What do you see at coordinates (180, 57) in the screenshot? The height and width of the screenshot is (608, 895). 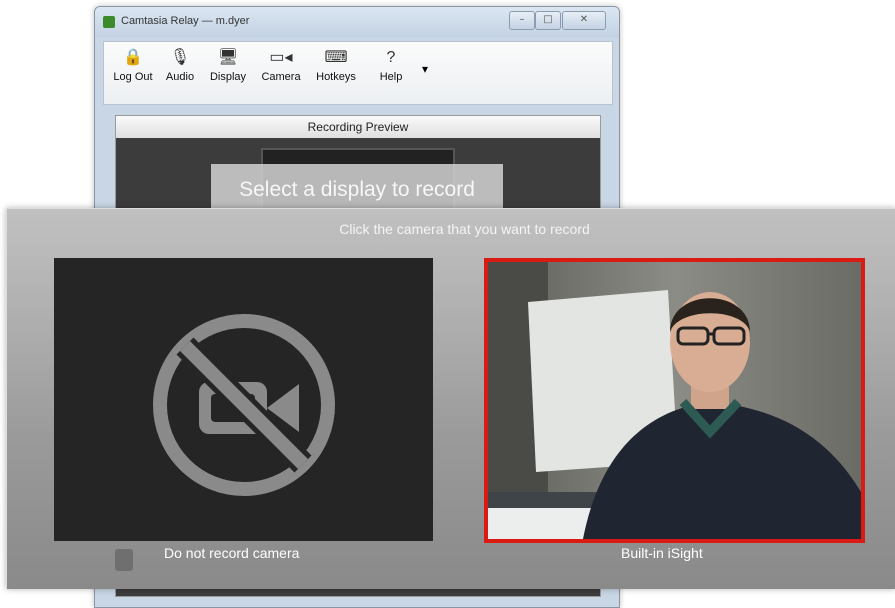 I see `microphone-icon: 🎙` at bounding box center [180, 57].